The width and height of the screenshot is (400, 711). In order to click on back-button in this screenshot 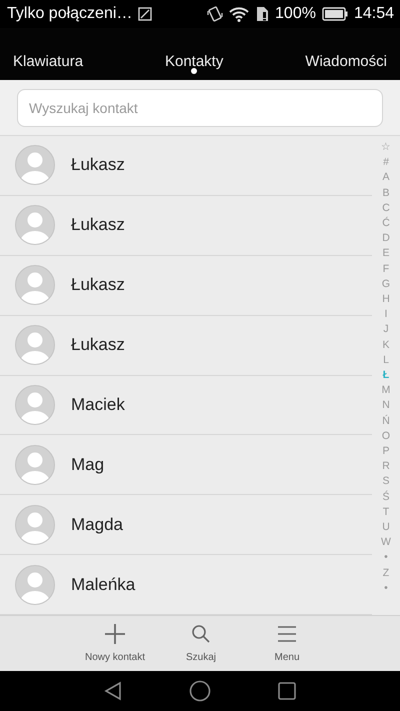, I will do `click(113, 691)`.